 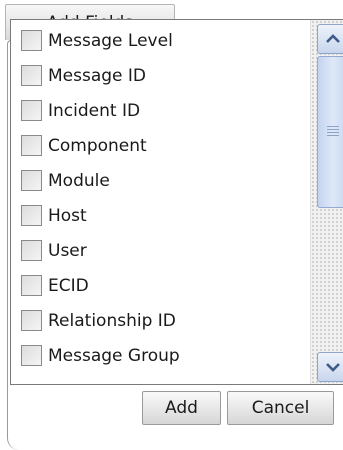 I want to click on field-label: Module, so click(x=79, y=180).